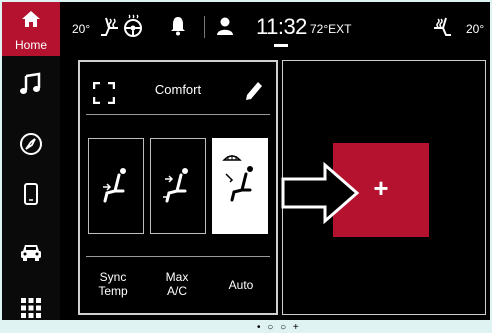 This screenshot has width=492, height=333. Describe the element at coordinates (31, 252) in the screenshot. I see `car-icon` at that location.